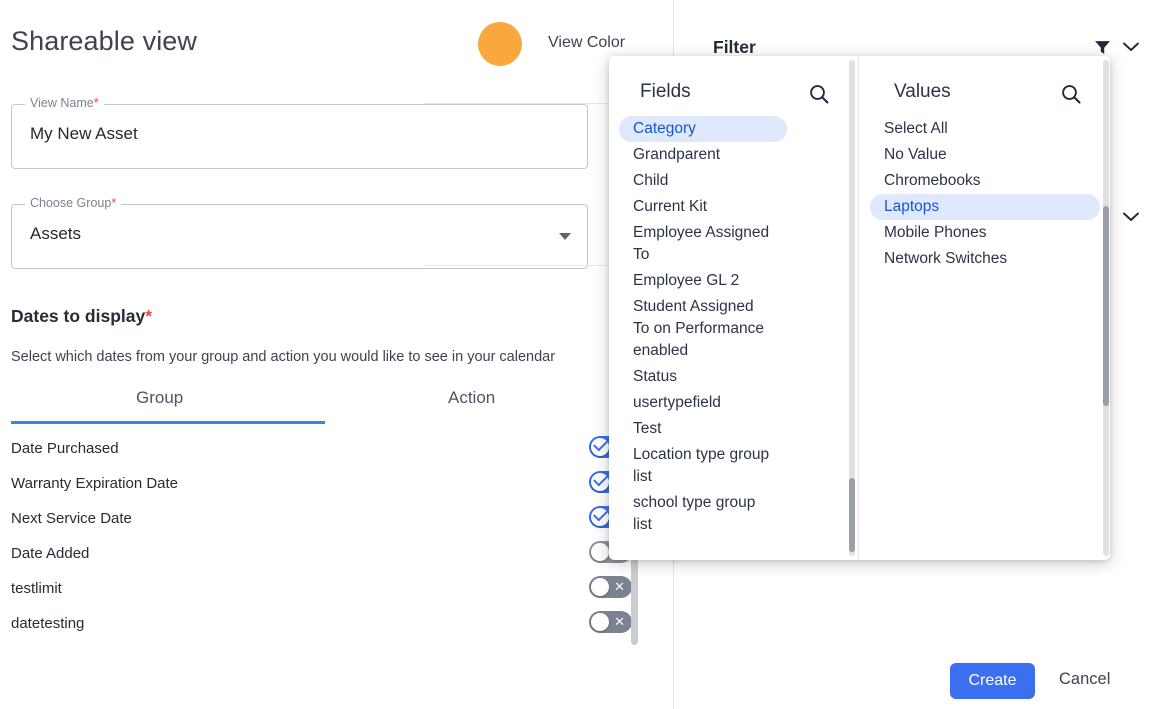  I want to click on cancel-button: Cancel, so click(1084, 679).